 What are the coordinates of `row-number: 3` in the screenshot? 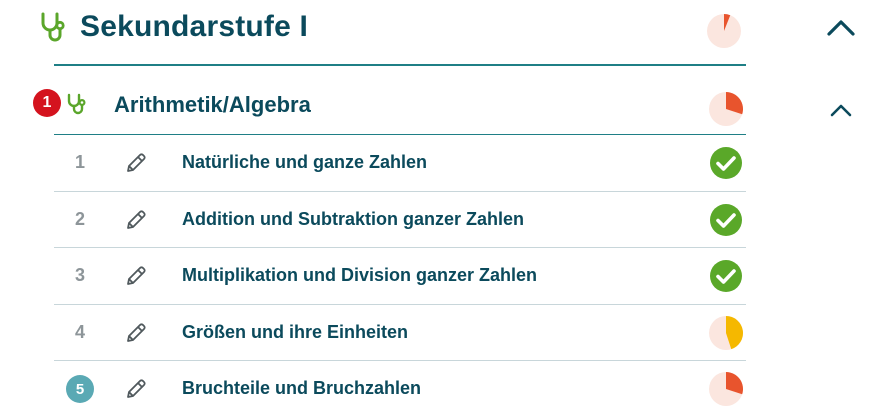 It's located at (79, 275).